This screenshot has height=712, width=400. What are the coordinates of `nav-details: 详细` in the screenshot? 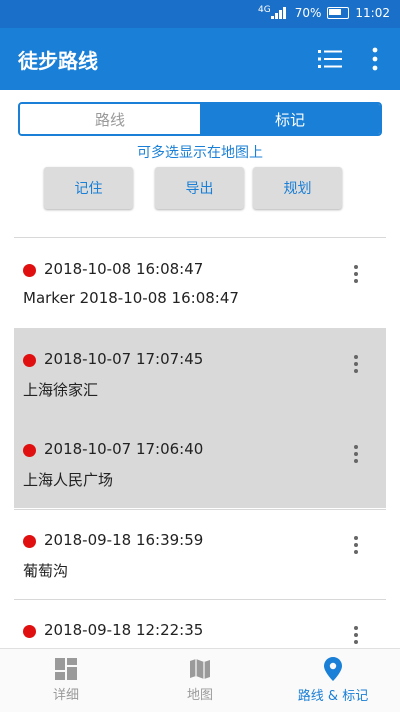 It's located at (66, 680).